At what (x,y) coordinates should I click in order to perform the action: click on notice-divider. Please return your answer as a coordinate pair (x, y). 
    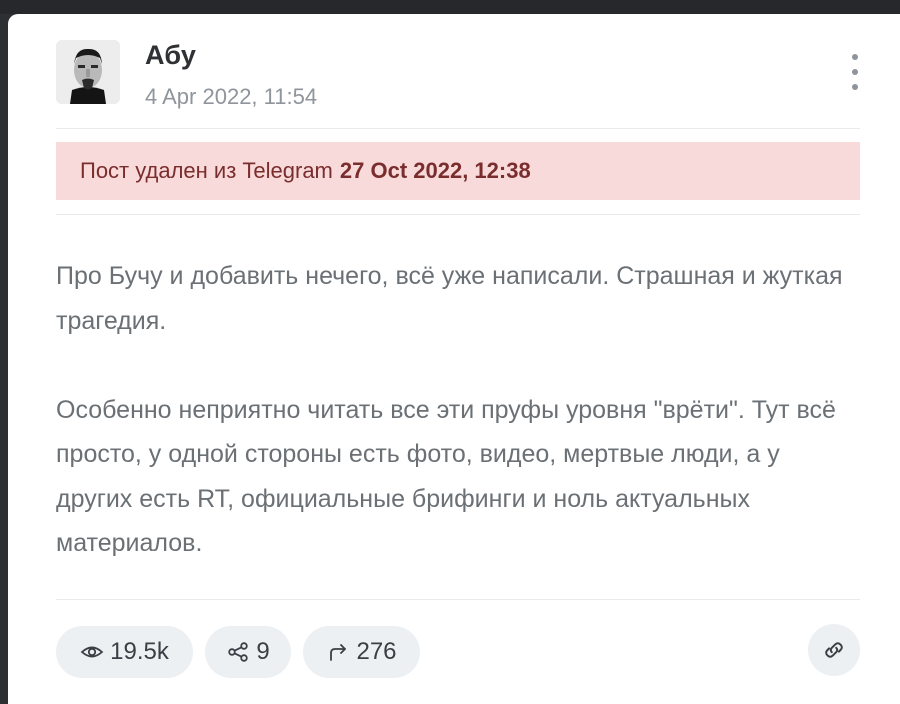
    Looking at the image, I should click on (458, 214).